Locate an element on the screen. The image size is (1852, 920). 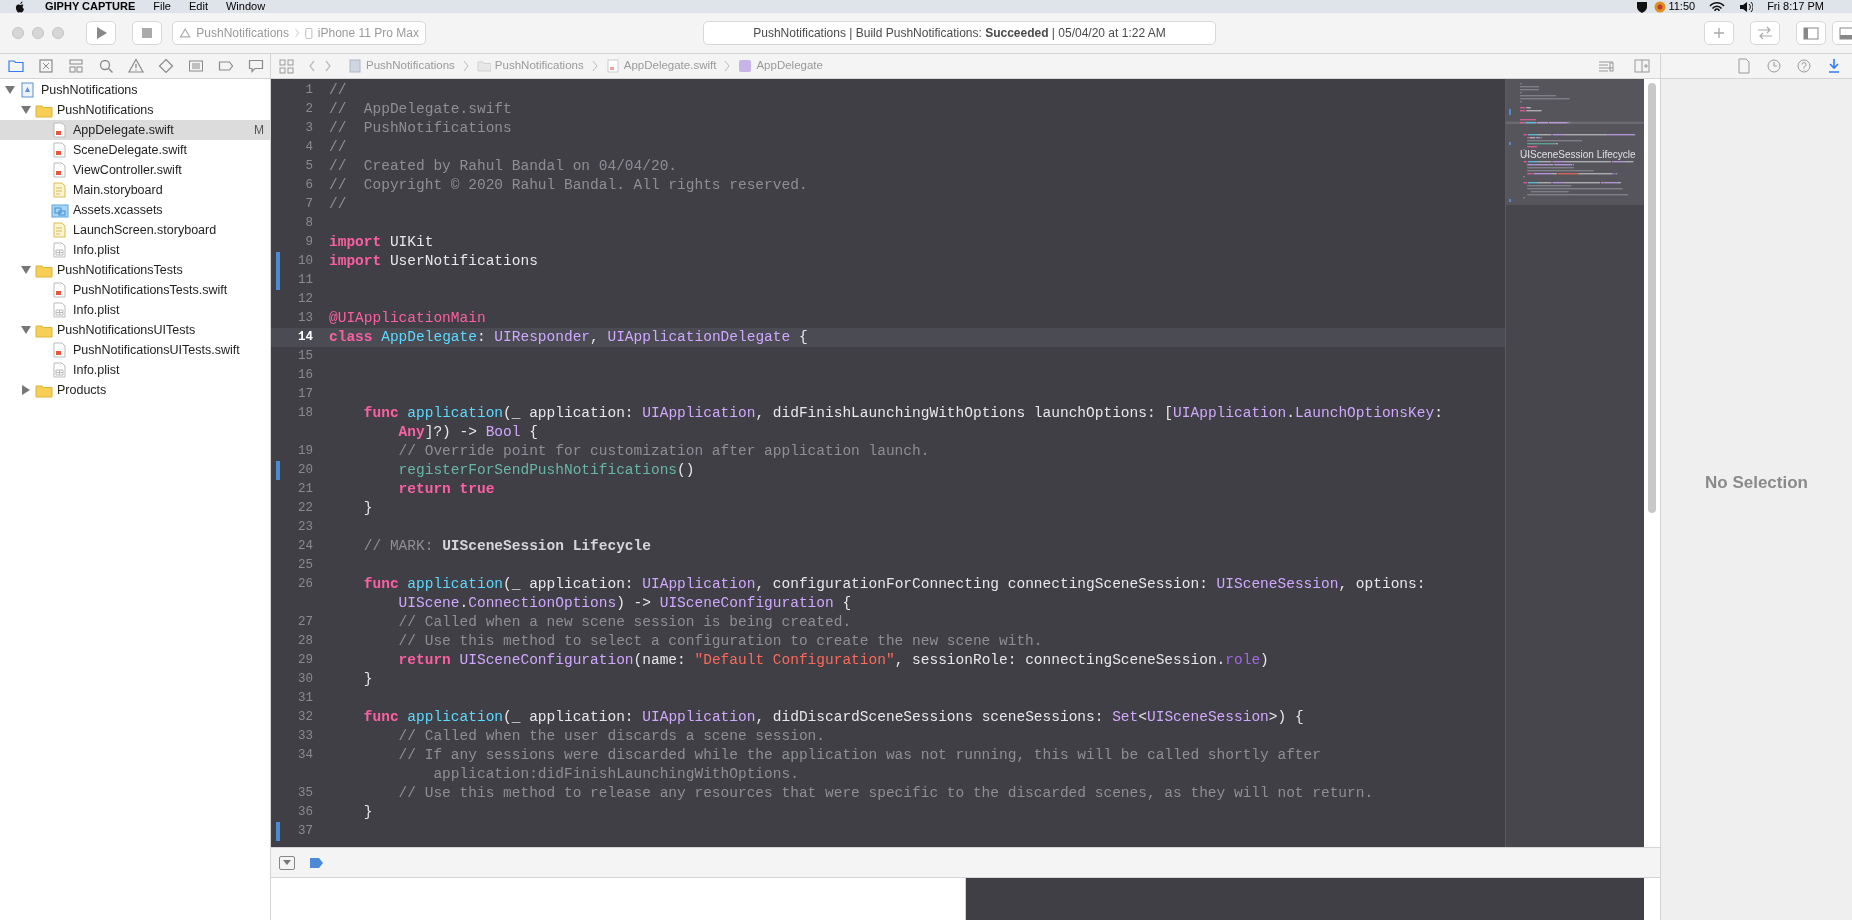
code-line: } is located at coordinates (367, 812).